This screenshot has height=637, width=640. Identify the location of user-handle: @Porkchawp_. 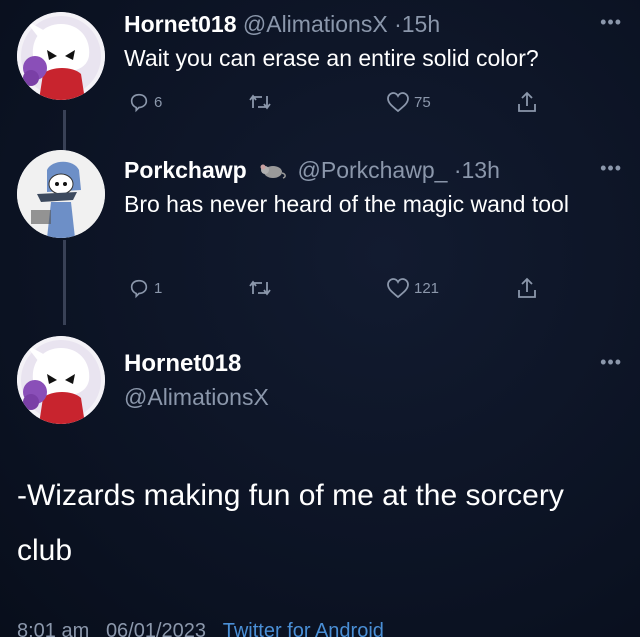
(373, 170).